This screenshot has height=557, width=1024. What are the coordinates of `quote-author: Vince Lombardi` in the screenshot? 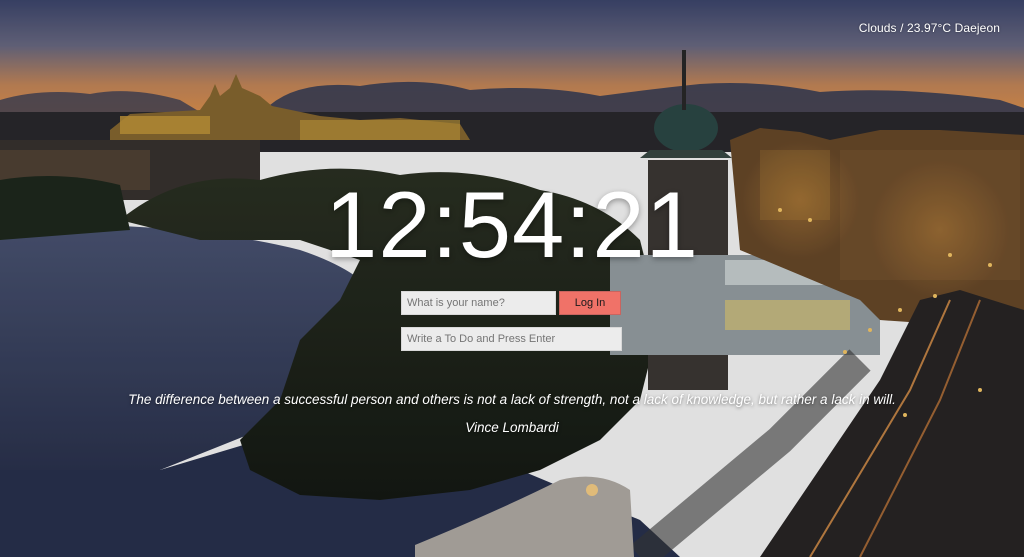 It's located at (512, 427).